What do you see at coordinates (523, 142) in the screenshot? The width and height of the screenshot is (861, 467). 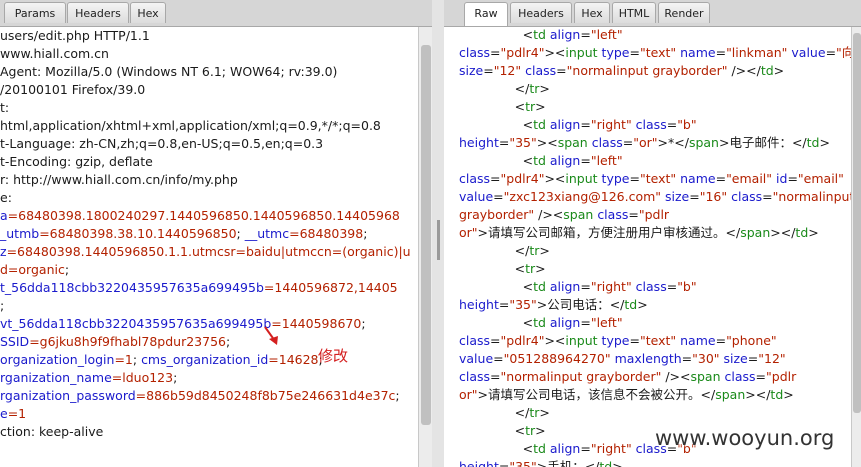 I see `right-token: "35"` at bounding box center [523, 142].